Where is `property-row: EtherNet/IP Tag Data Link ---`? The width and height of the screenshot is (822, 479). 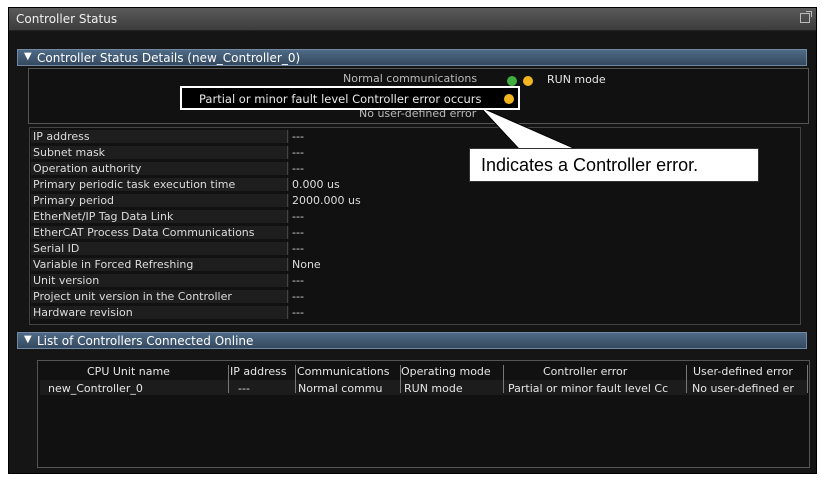 property-row: EtherNet/IP Tag Data Link --- is located at coordinates (415, 217).